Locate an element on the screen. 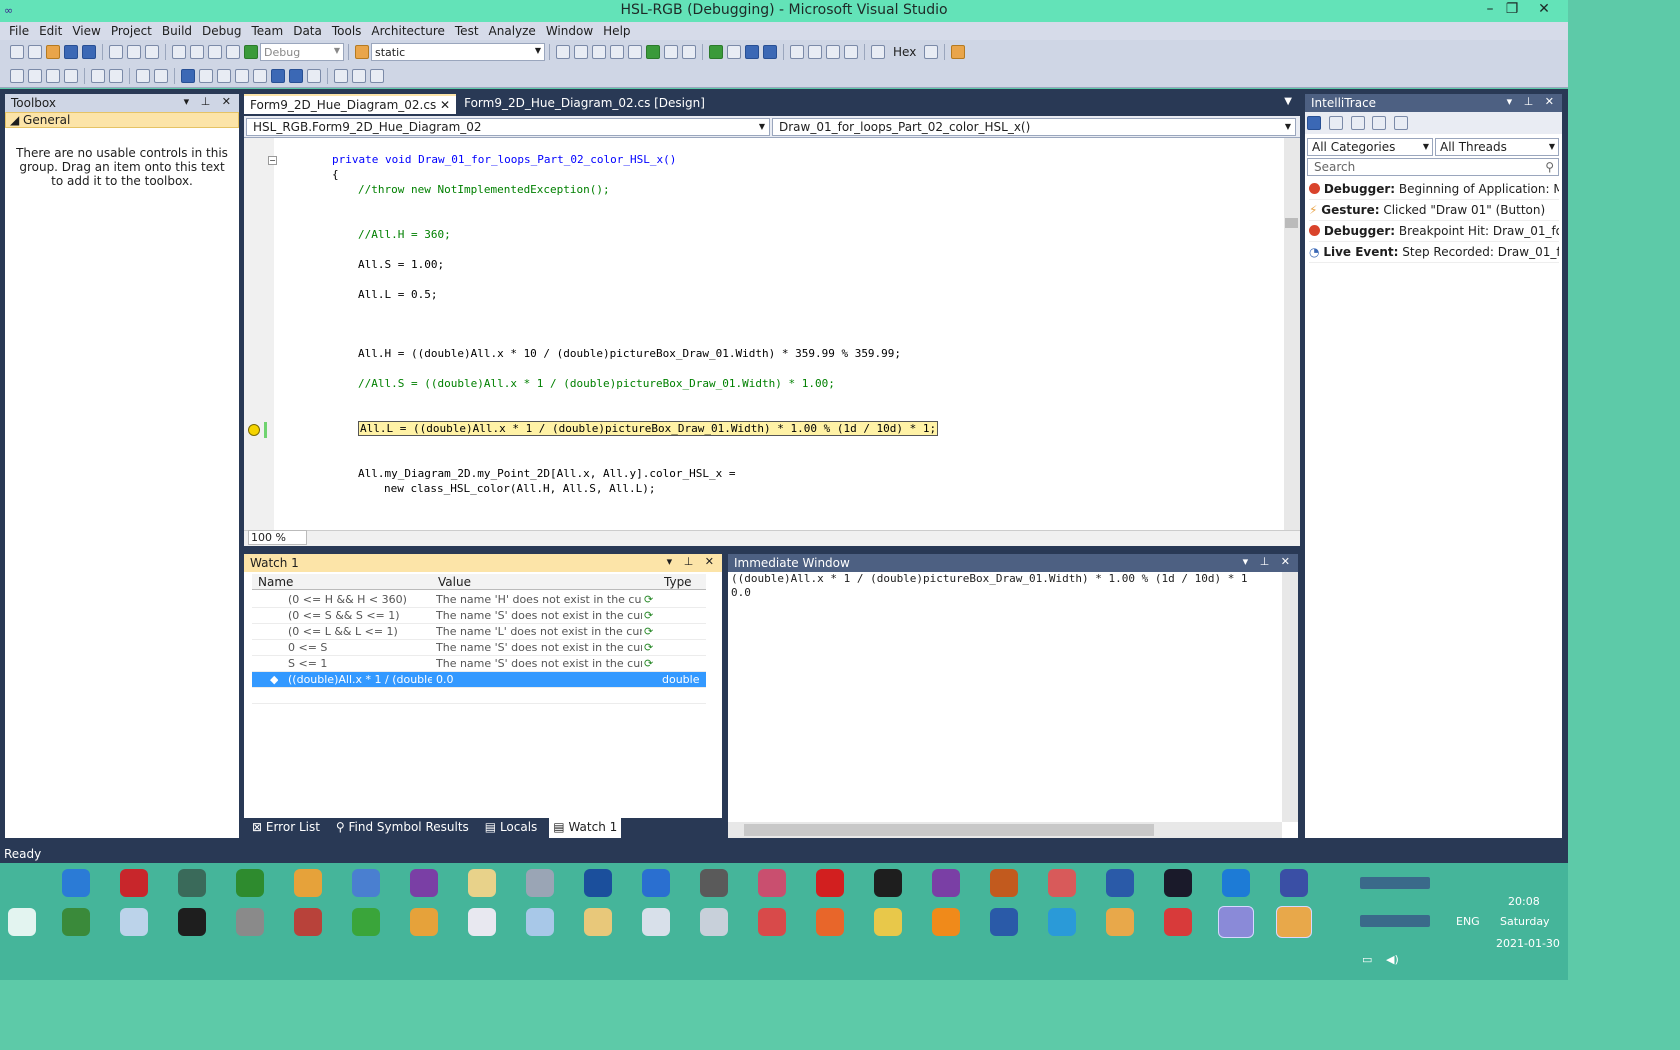  earth-pro-icon is located at coordinates (714, 883).